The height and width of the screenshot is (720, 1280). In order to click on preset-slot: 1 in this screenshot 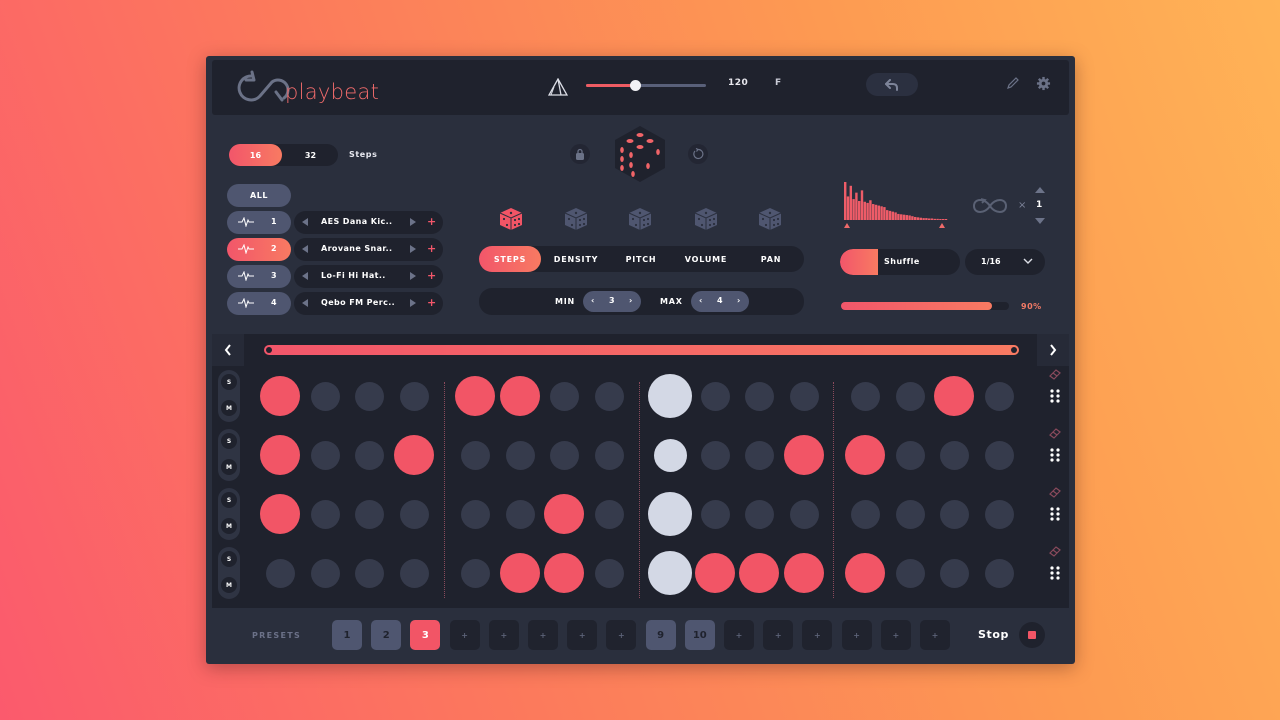, I will do `click(347, 635)`.